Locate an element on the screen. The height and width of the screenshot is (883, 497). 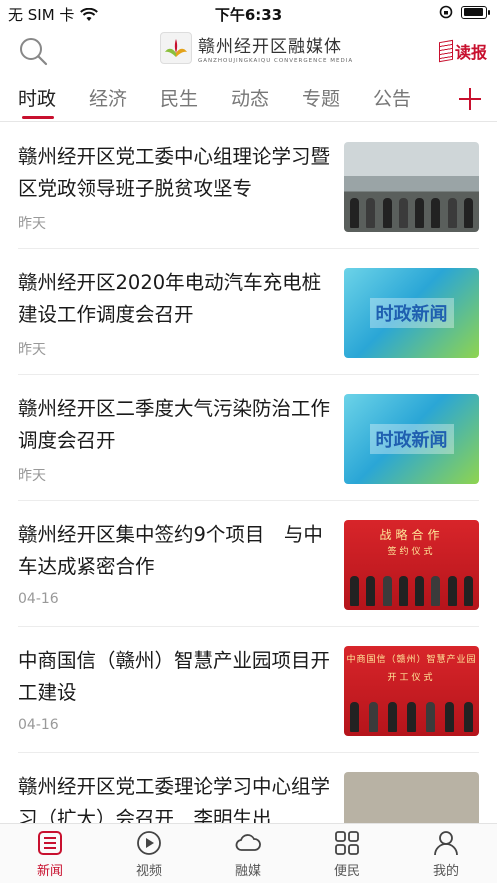
active-tab-indicator is located at coordinates (38, 117).